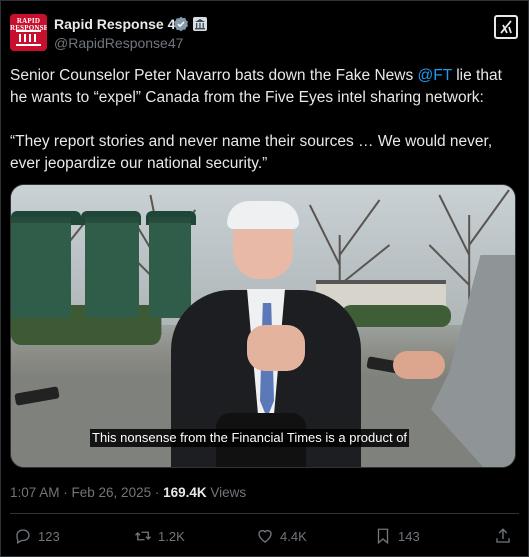  What do you see at coordinates (226, 492) in the screenshot?
I see `views-label: Views` at bounding box center [226, 492].